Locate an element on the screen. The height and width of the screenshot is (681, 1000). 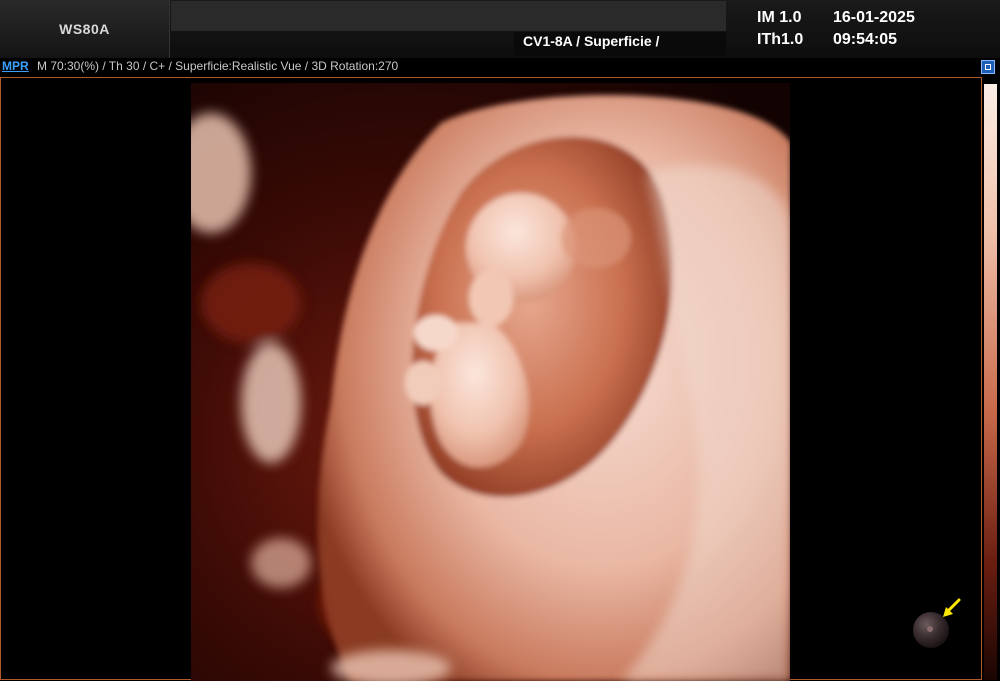
exam-time: 09:54:05 is located at coordinates (865, 39).